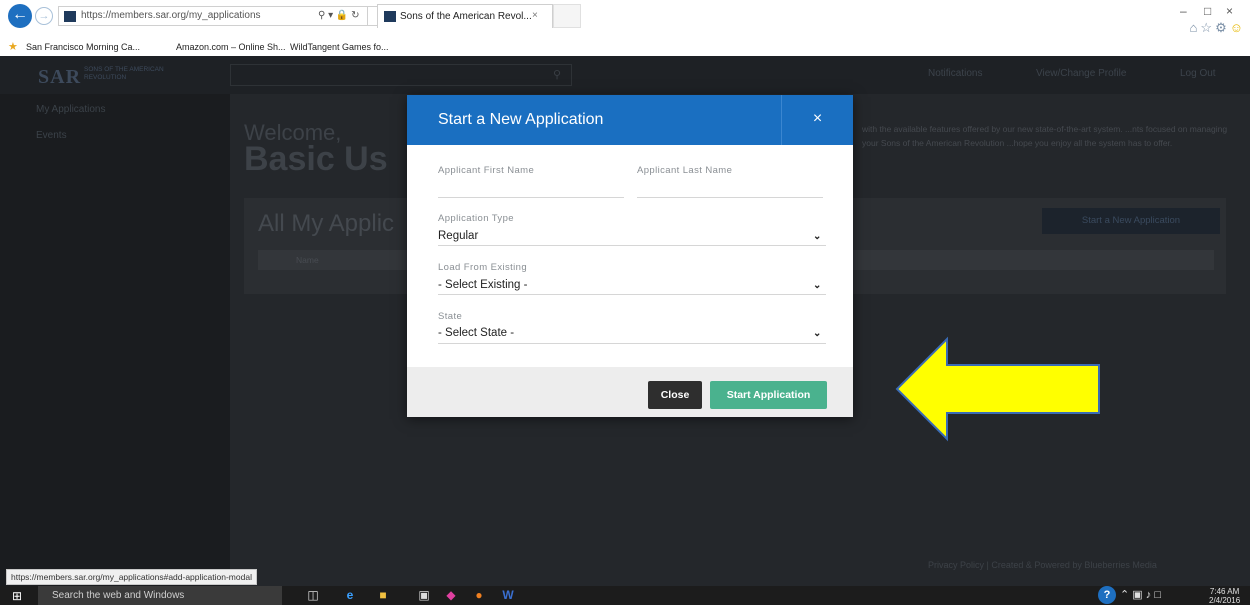 This screenshot has width=1250, height=605. I want to click on browser-tab: Sons of the American Revol... ×, so click(465, 16).